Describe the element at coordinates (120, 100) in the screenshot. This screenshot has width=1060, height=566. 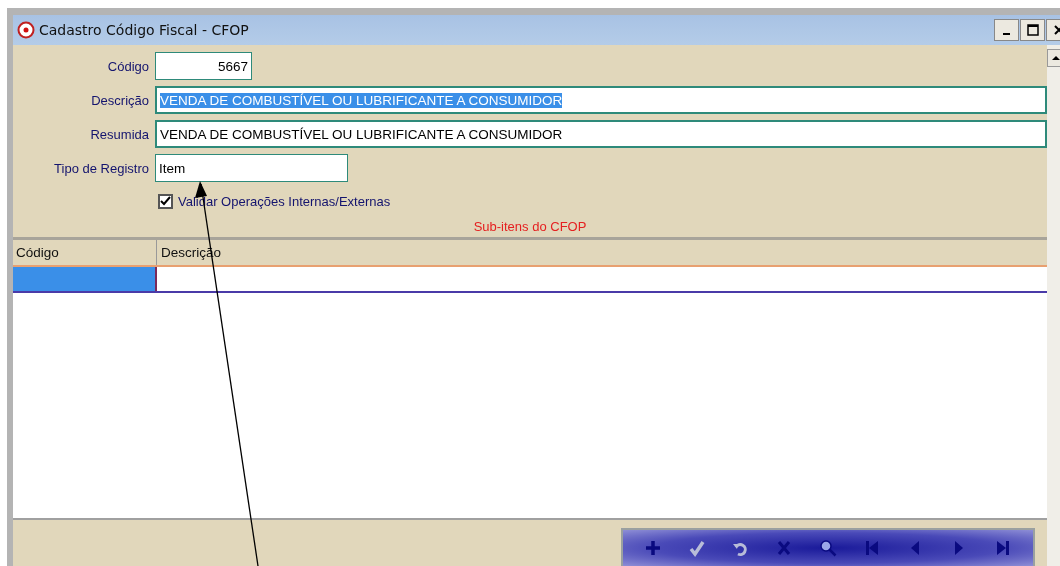
I see `field-label: Descrição` at that location.